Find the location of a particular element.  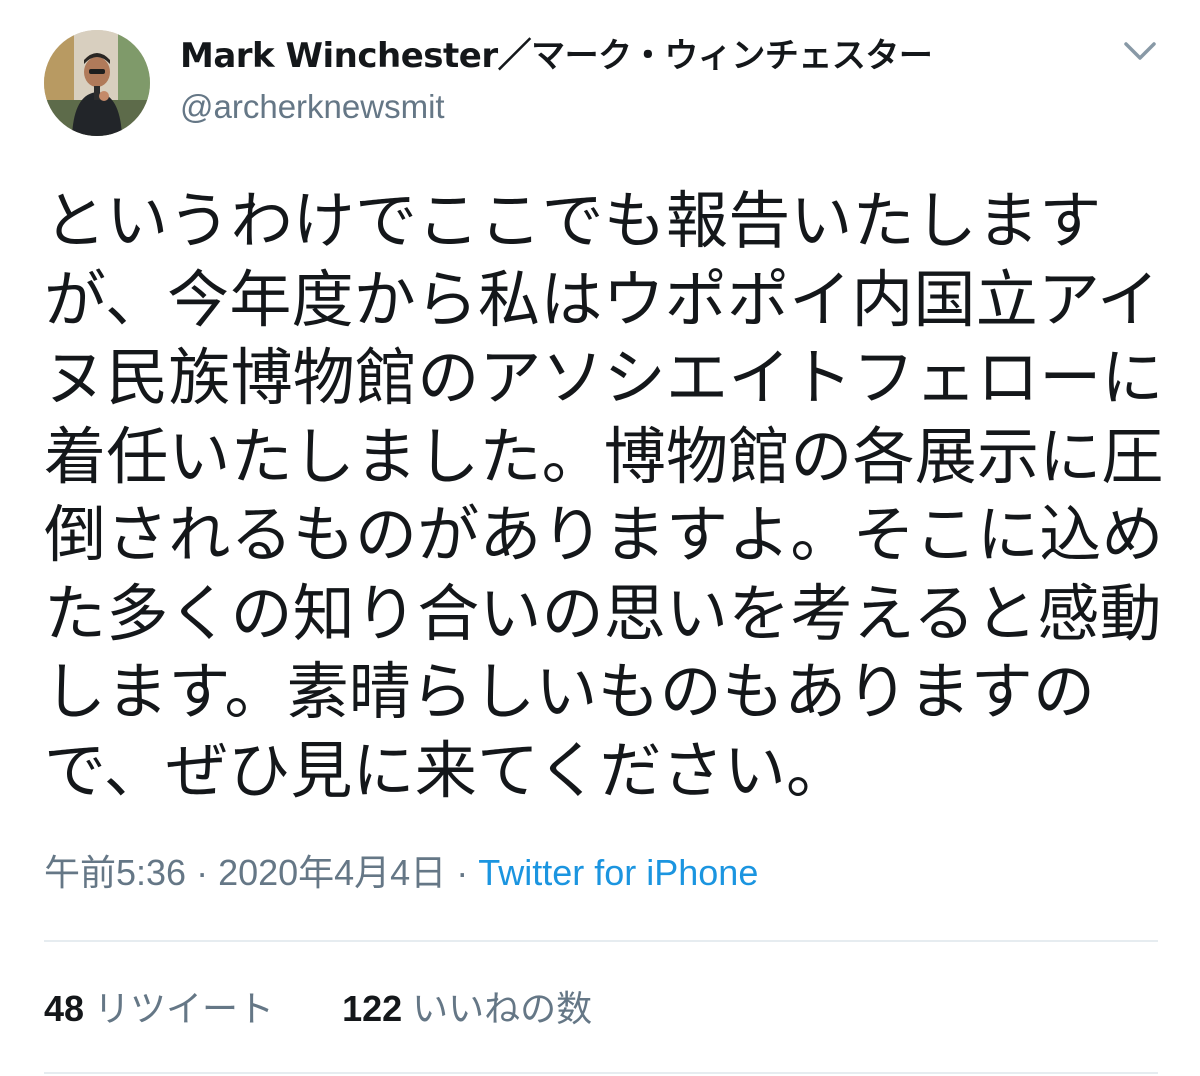

profile-photo-icon is located at coordinates (97, 83).